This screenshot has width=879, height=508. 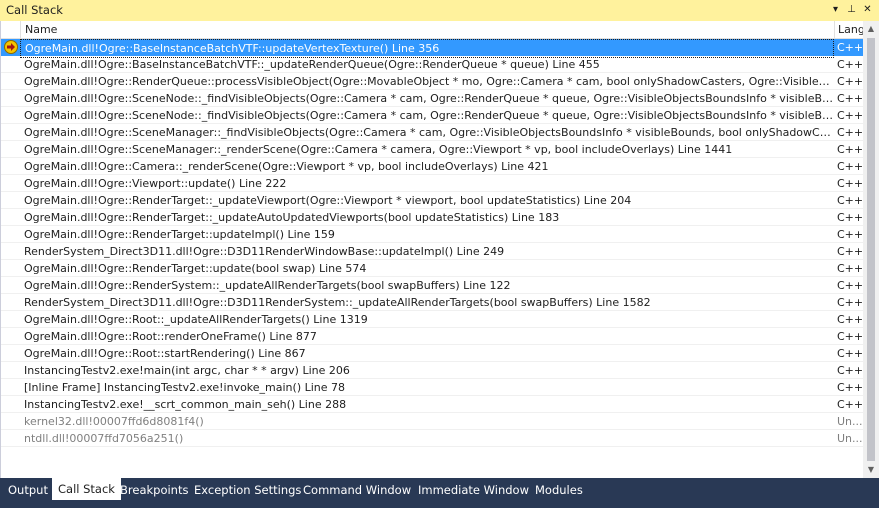 What do you see at coordinates (357, 490) in the screenshot?
I see `tab-command-window: Command Window` at bounding box center [357, 490].